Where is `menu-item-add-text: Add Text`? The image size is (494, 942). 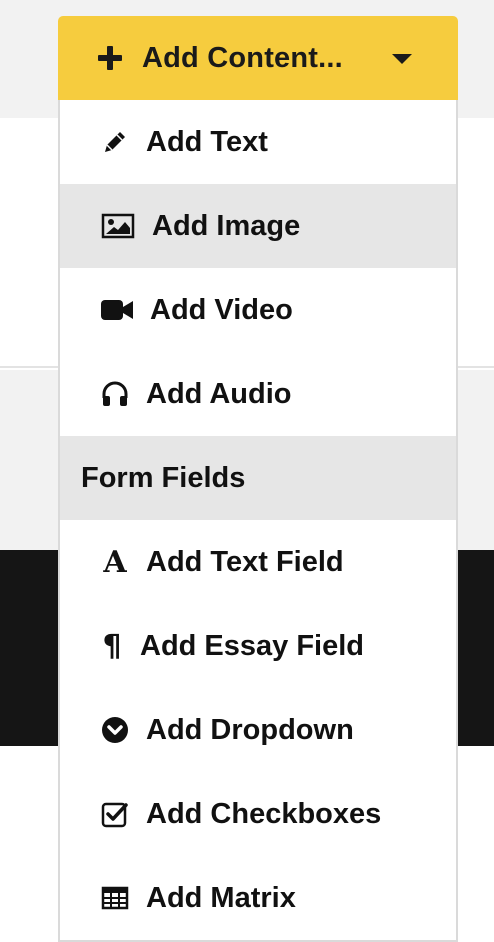
menu-item-add-text: Add Text is located at coordinates (258, 142).